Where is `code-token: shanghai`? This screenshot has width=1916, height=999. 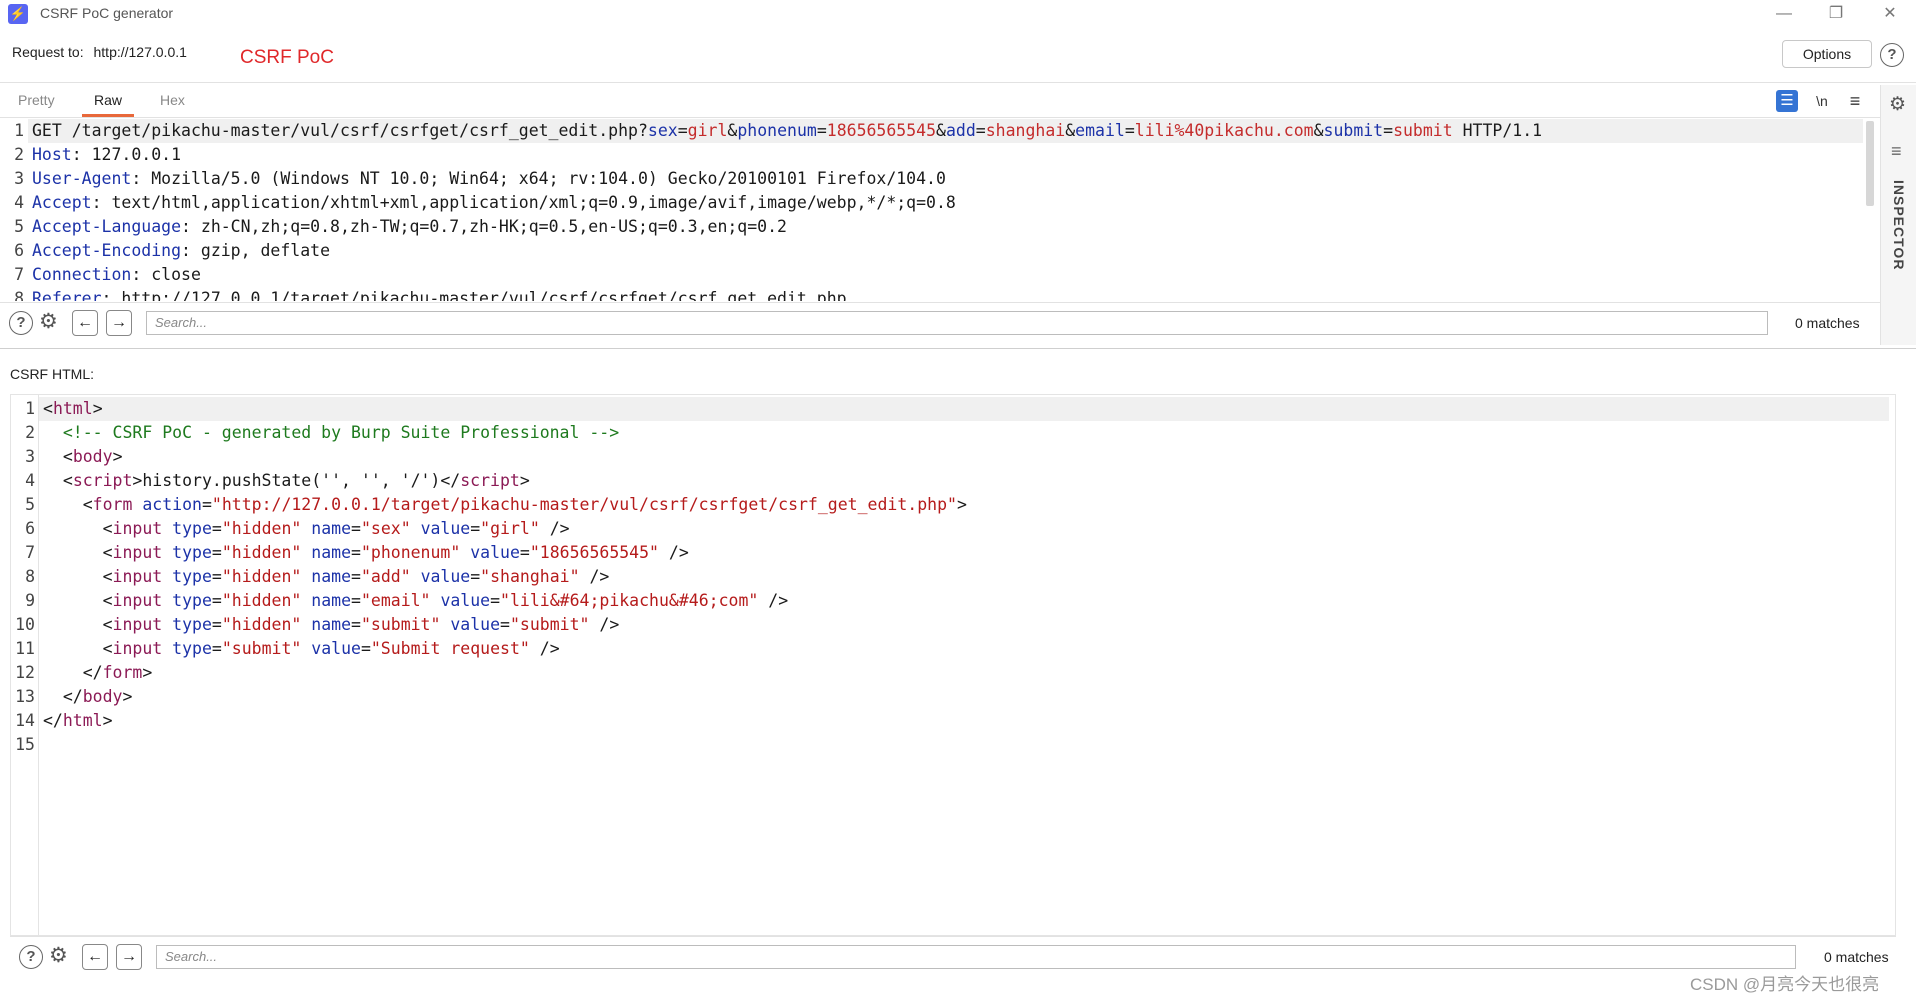 code-token: shanghai is located at coordinates (1025, 130).